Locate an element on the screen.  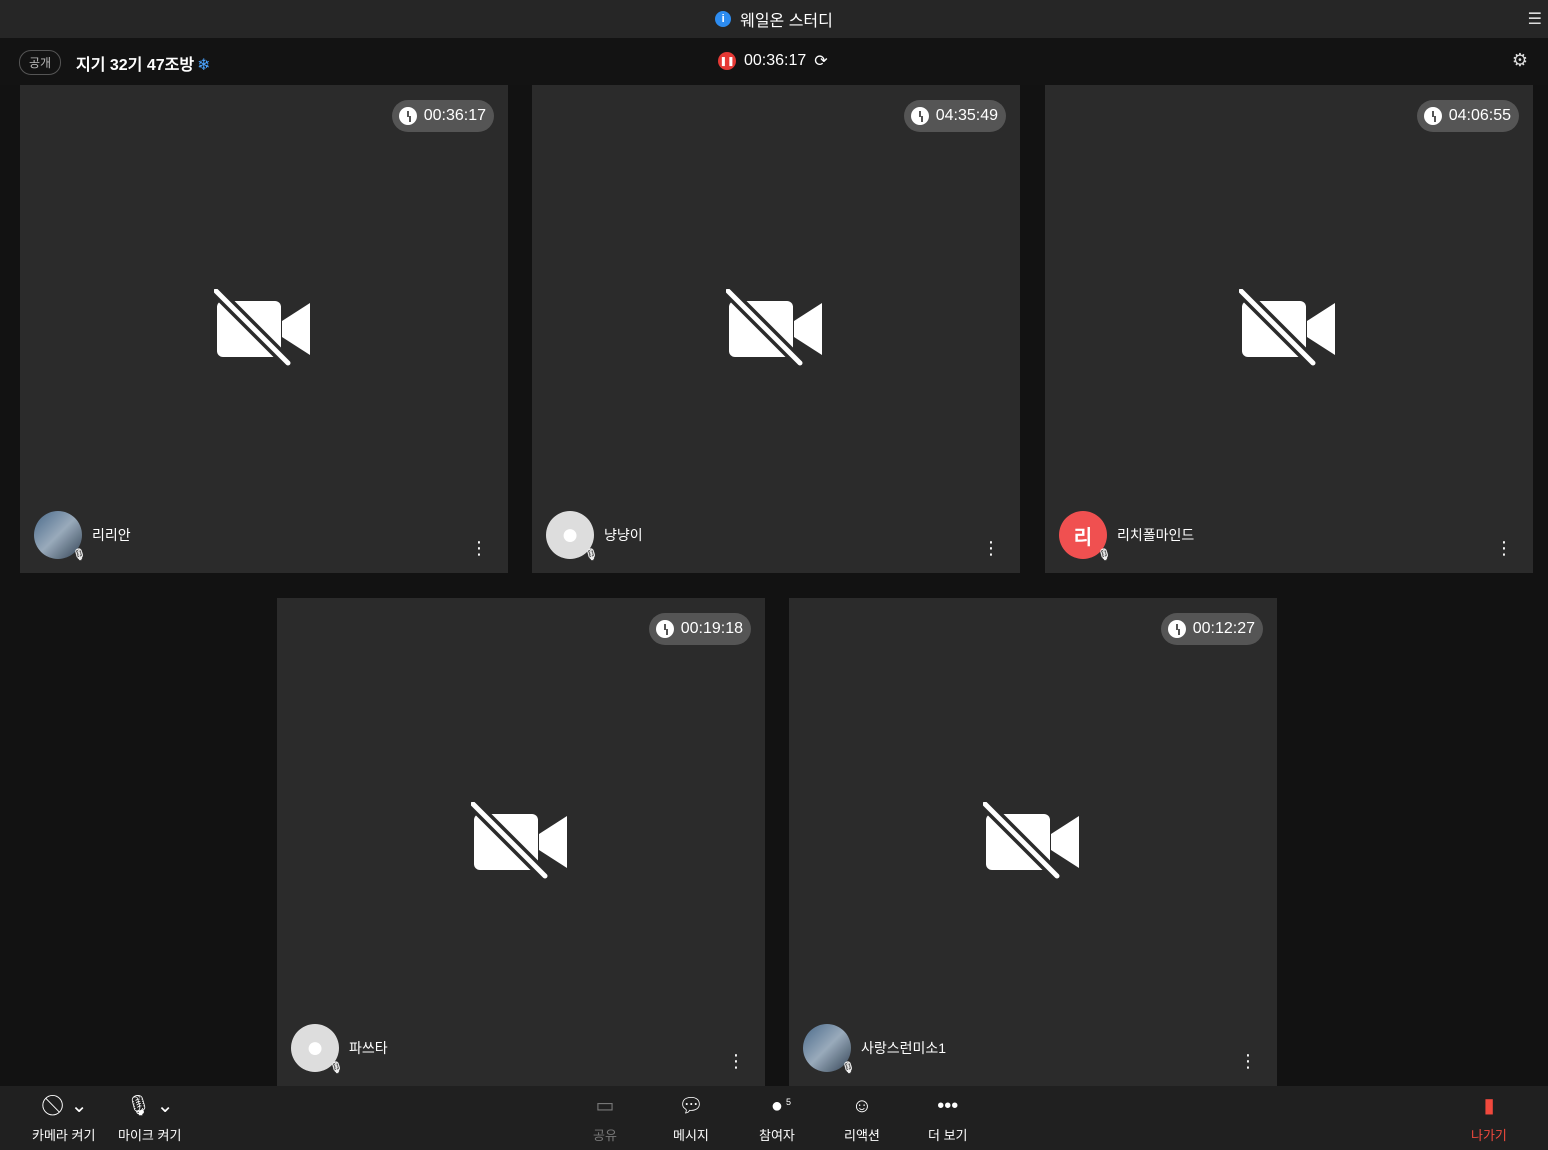
room-name: 지기 32기 47조방 ❄ is located at coordinates (143, 63).